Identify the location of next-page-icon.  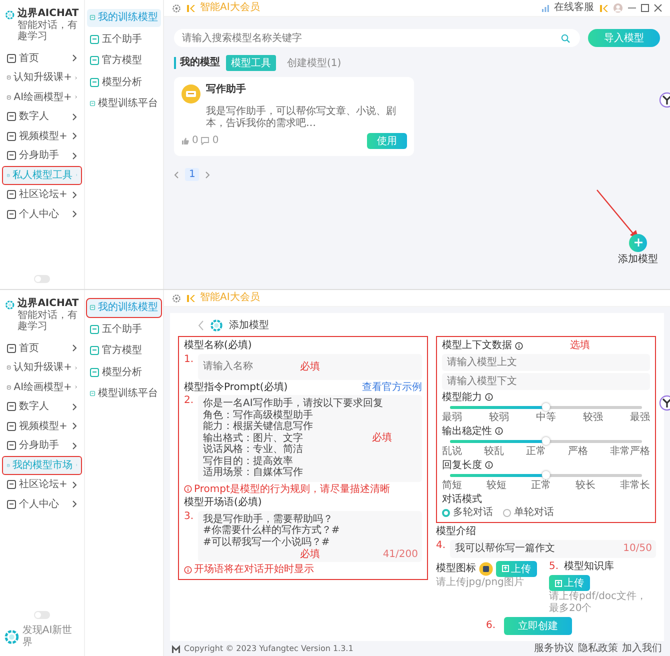
(207, 174).